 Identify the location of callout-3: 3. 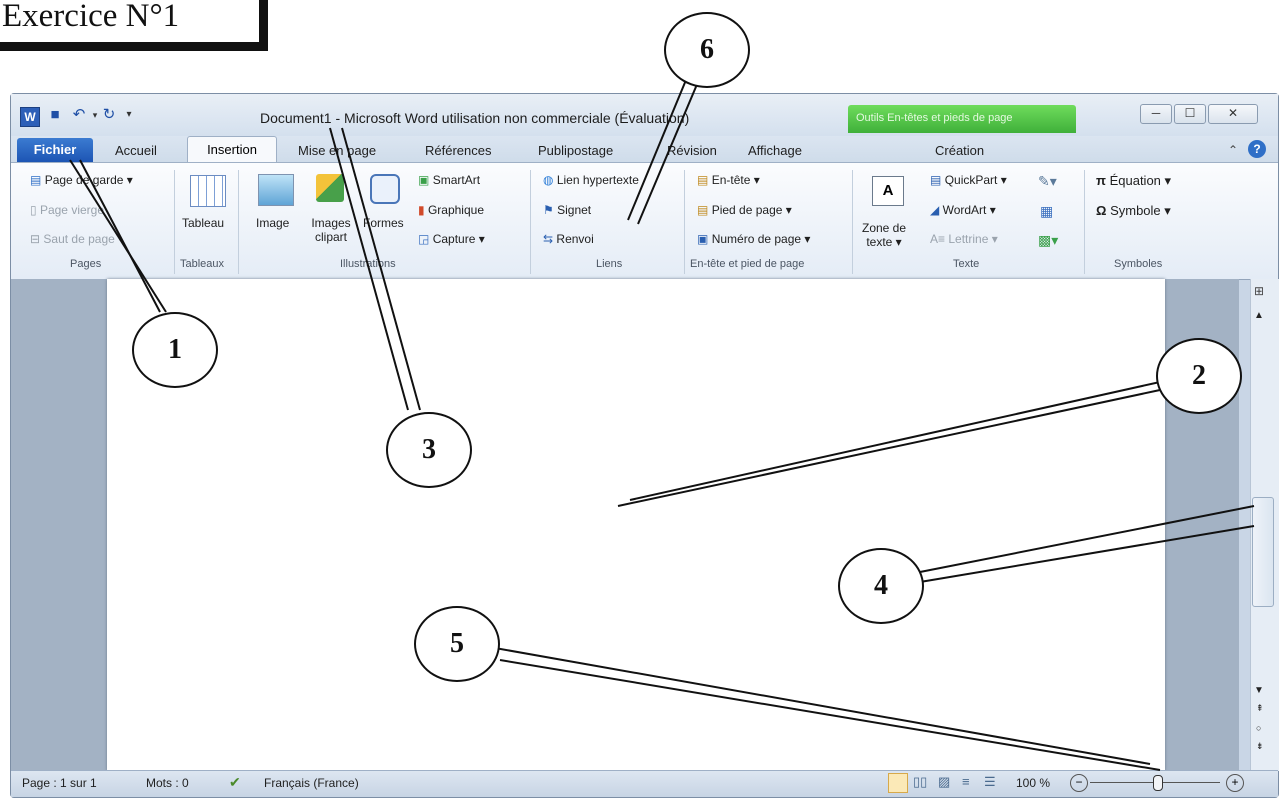
(429, 450).